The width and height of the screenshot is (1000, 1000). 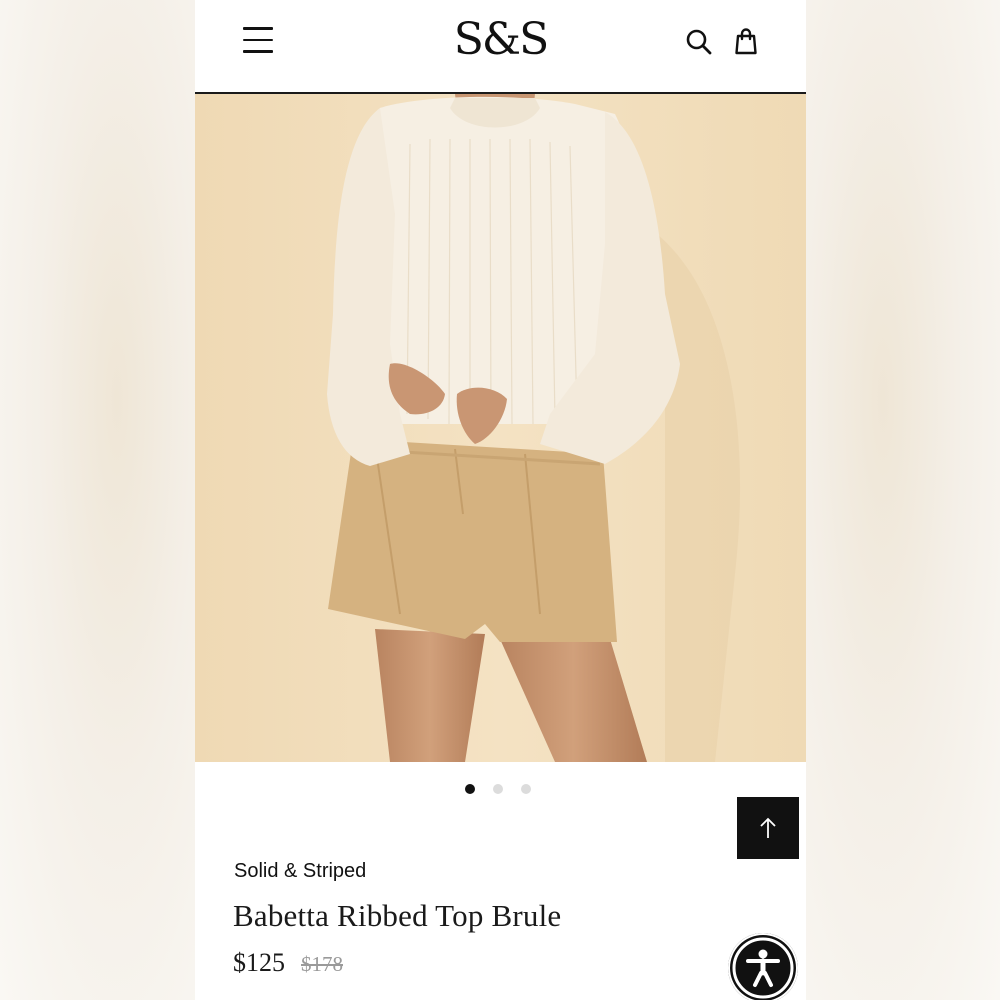 I want to click on accessibility-person-icon, so click(x=763, y=968).